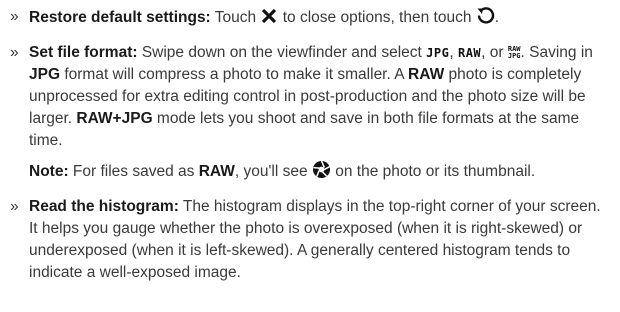 The width and height of the screenshot is (620, 312). What do you see at coordinates (438, 53) in the screenshot?
I see `jpg-format-icon: JPG` at bounding box center [438, 53].